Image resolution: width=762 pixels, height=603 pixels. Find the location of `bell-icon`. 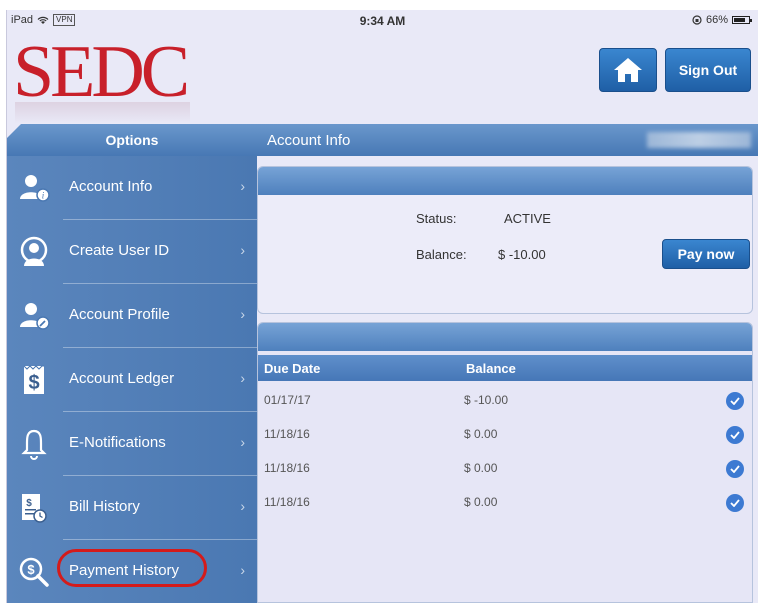

bell-icon is located at coordinates (34, 444).